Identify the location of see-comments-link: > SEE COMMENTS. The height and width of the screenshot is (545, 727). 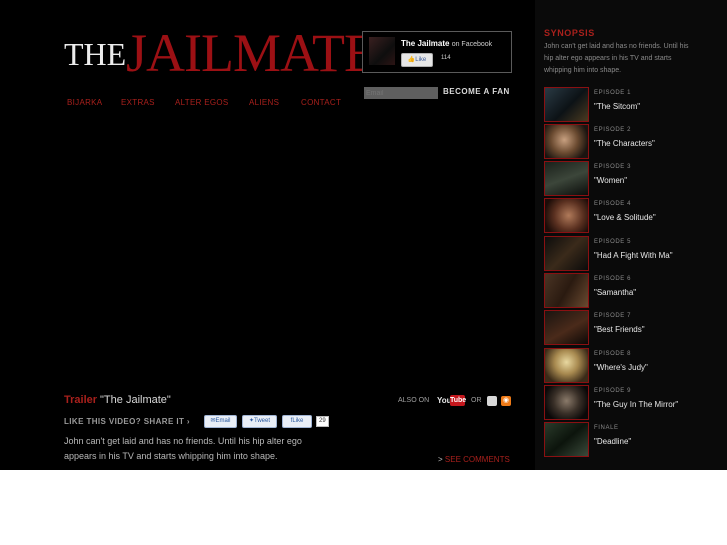
(474, 459).